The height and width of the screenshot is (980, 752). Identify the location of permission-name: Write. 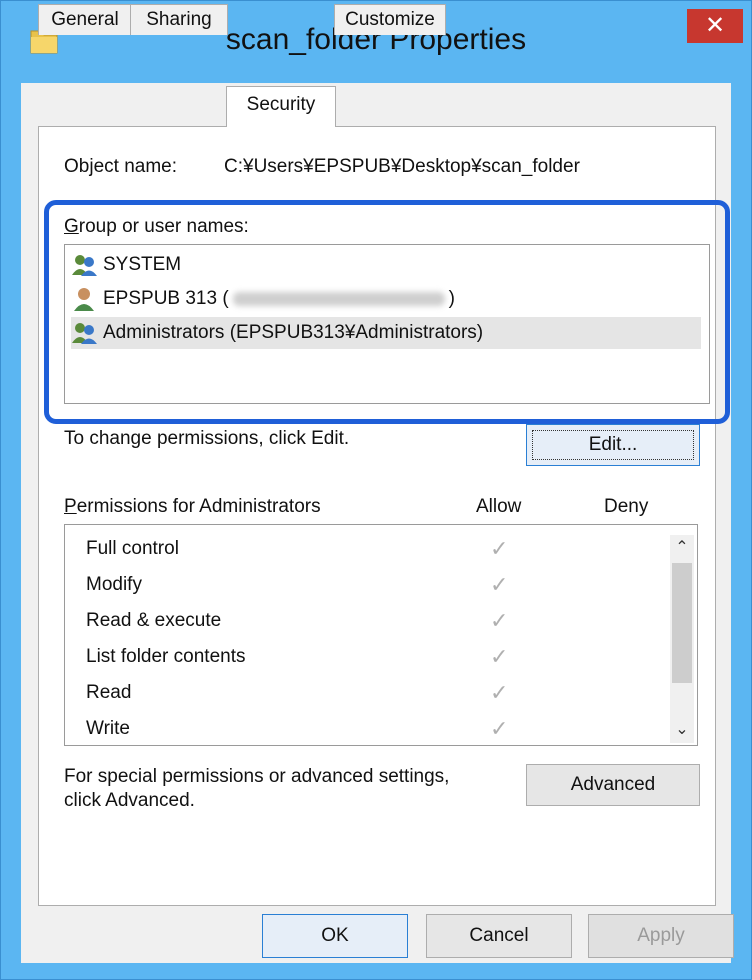
(108, 728).